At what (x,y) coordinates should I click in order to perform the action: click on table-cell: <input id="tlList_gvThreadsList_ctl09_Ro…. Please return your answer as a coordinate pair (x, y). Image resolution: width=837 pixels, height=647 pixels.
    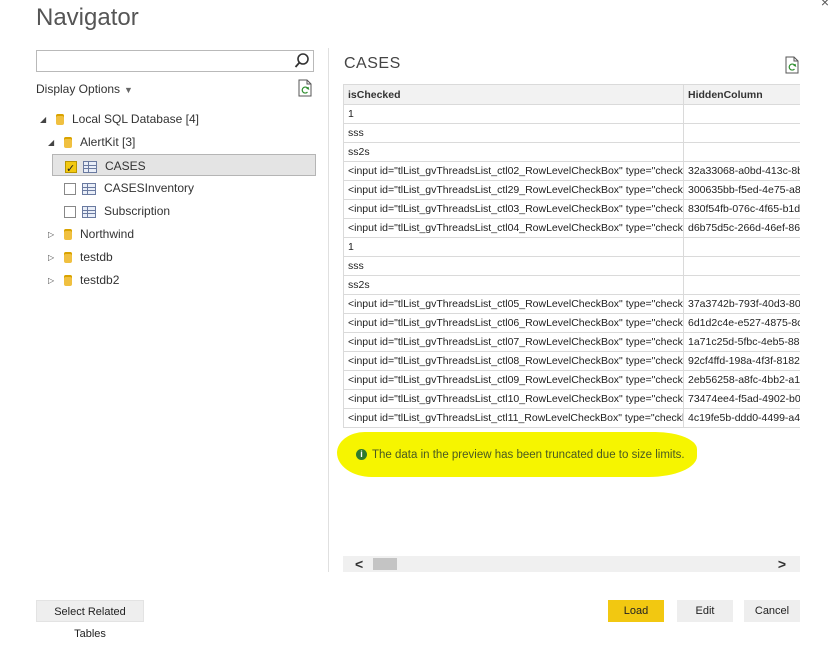
    Looking at the image, I should click on (513, 380).